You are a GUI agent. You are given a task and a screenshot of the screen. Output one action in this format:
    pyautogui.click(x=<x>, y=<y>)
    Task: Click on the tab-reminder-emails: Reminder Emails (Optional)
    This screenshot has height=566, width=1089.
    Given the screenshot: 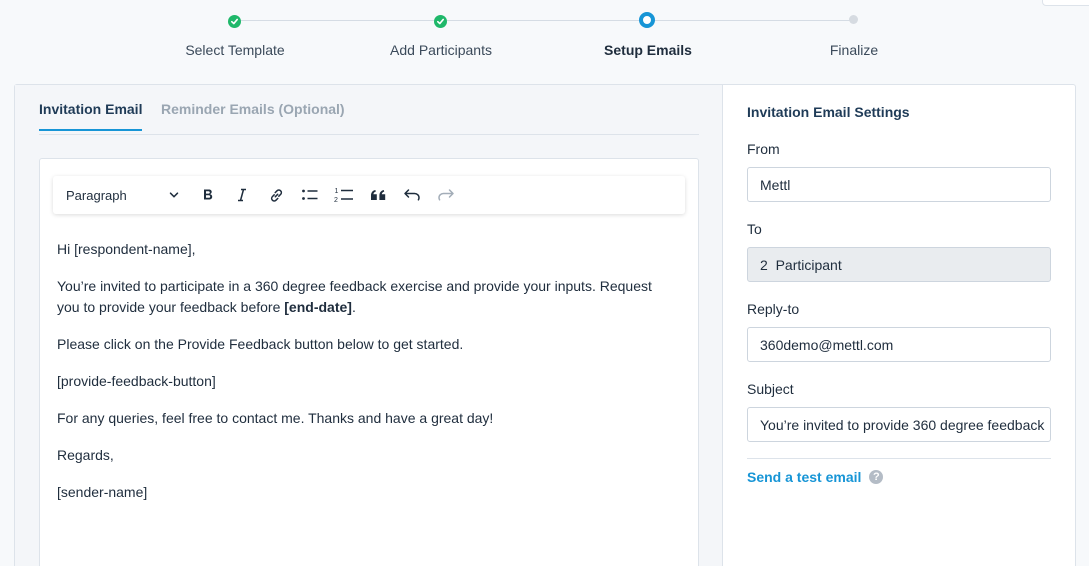 What is the action you would take?
    pyautogui.click(x=253, y=115)
    